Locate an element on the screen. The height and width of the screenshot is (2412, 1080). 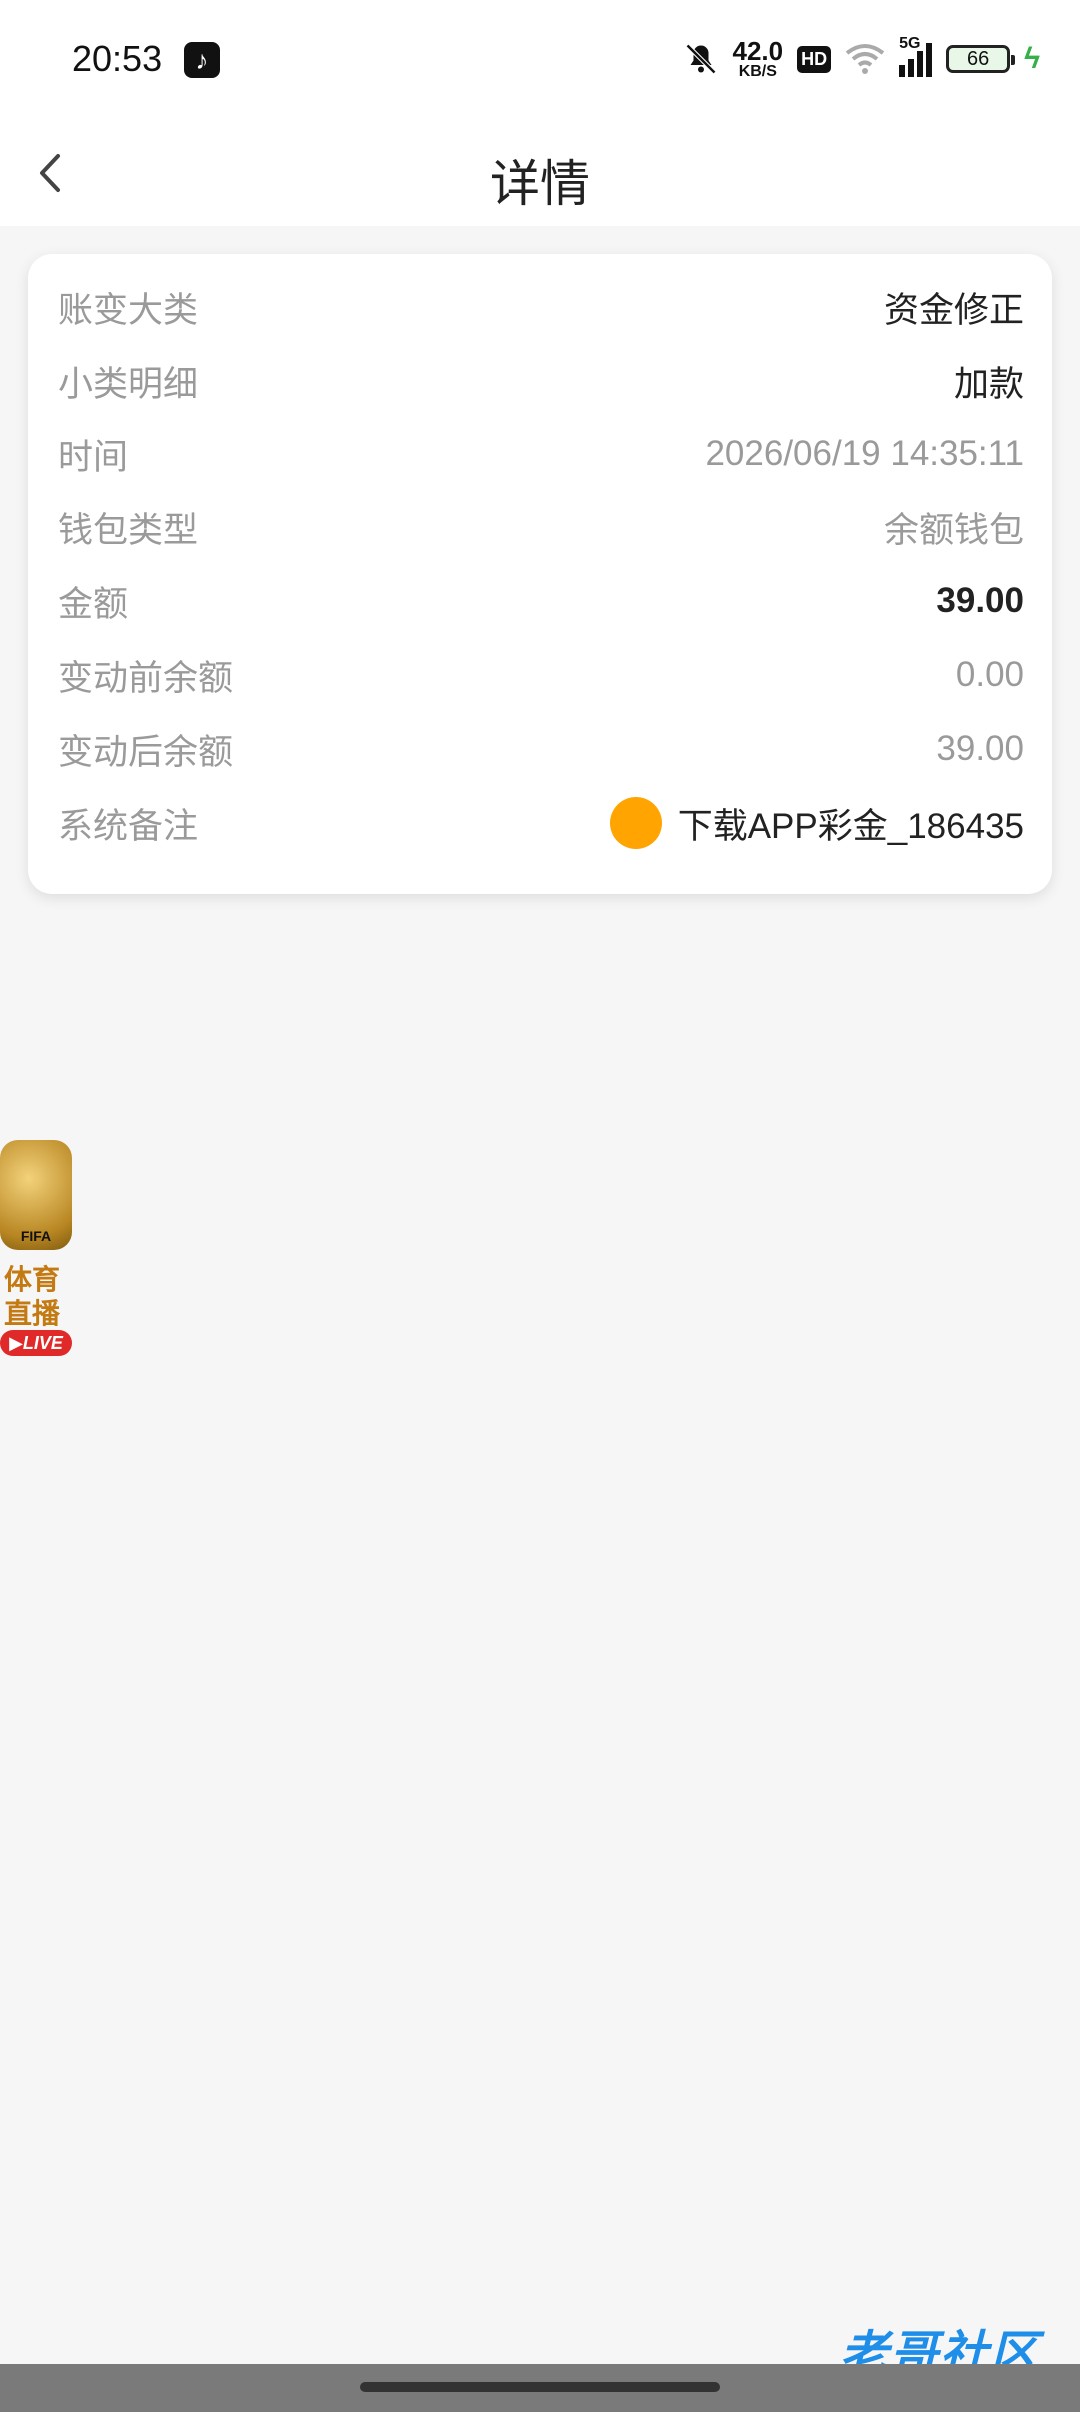
detail-row-balance-after: 变动后余额 39.00 is located at coordinates (541, 749).